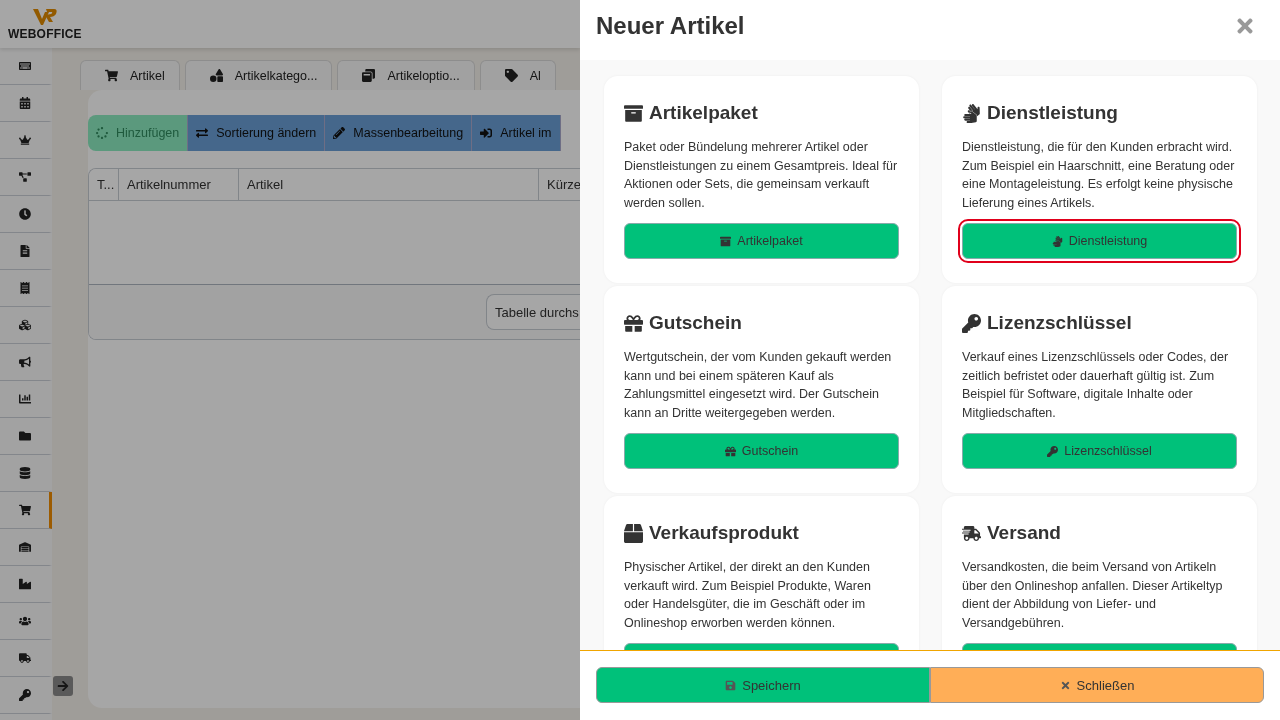  What do you see at coordinates (24, 140) in the screenshot?
I see `crown-icon` at bounding box center [24, 140].